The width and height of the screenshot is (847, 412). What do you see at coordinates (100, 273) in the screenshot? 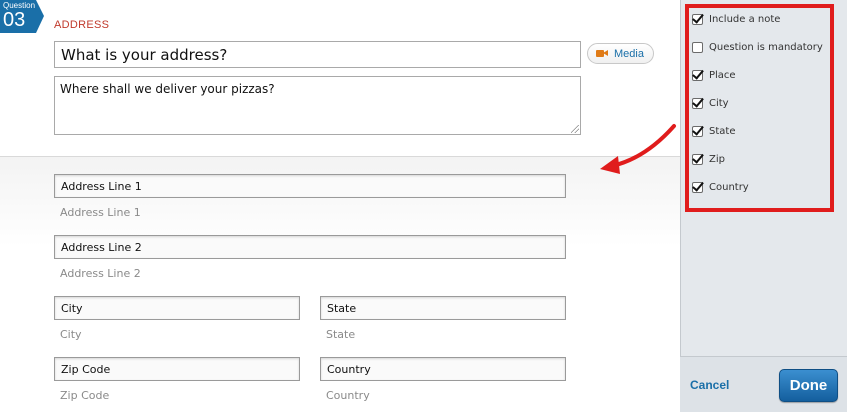
I see `address-line-2-hint: Address Line 2` at bounding box center [100, 273].